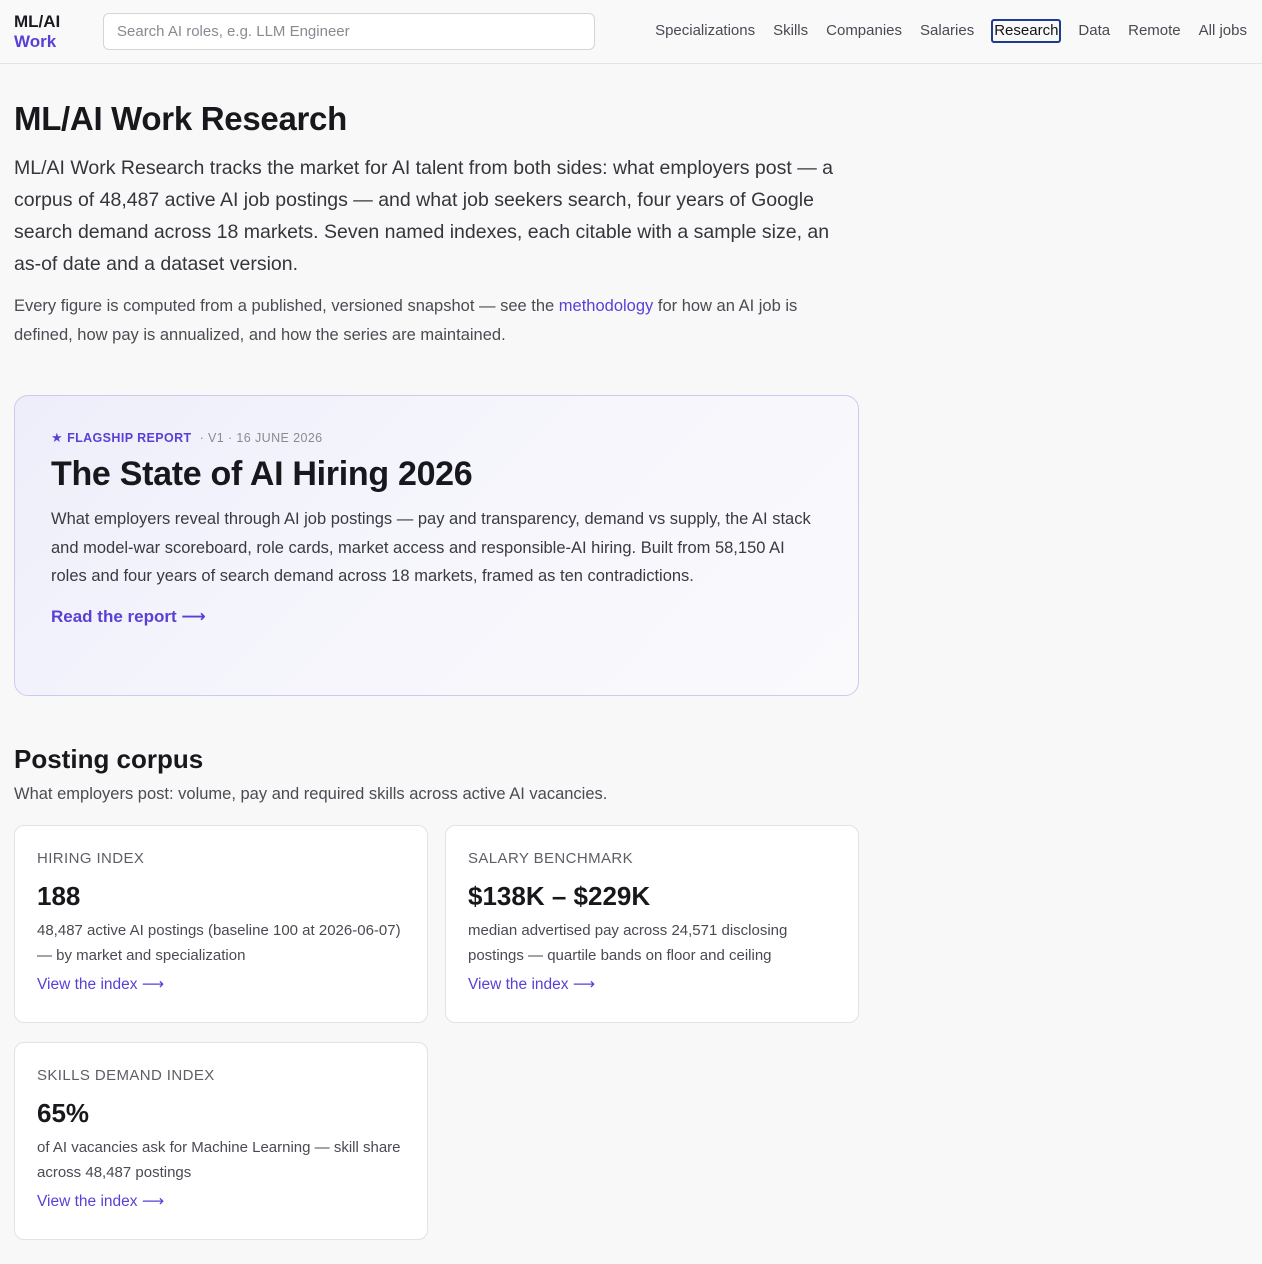  I want to click on site-logo: ML/AI Work, so click(37, 32).